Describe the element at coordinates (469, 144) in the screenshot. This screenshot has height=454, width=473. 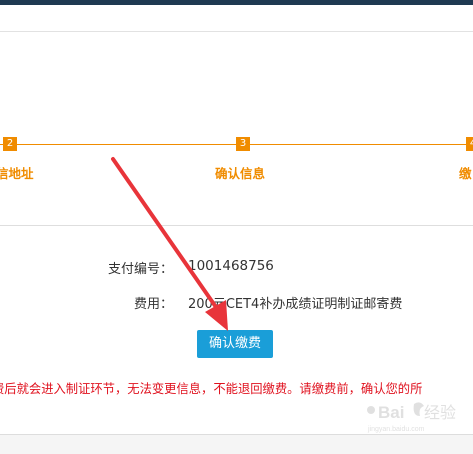
I see `step-4-number: 4` at that location.